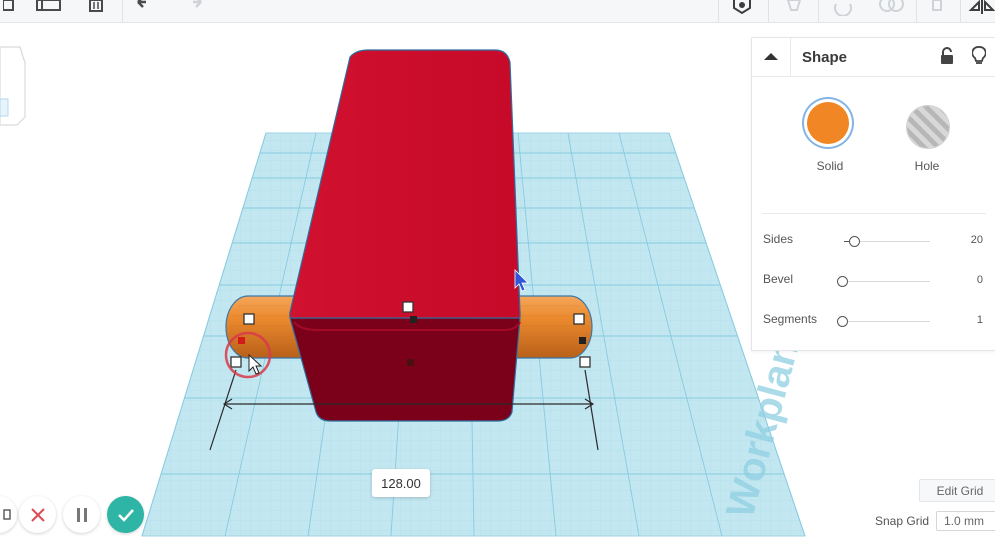 The height and width of the screenshot is (541, 995). I want to click on hole-option, so click(928, 127).